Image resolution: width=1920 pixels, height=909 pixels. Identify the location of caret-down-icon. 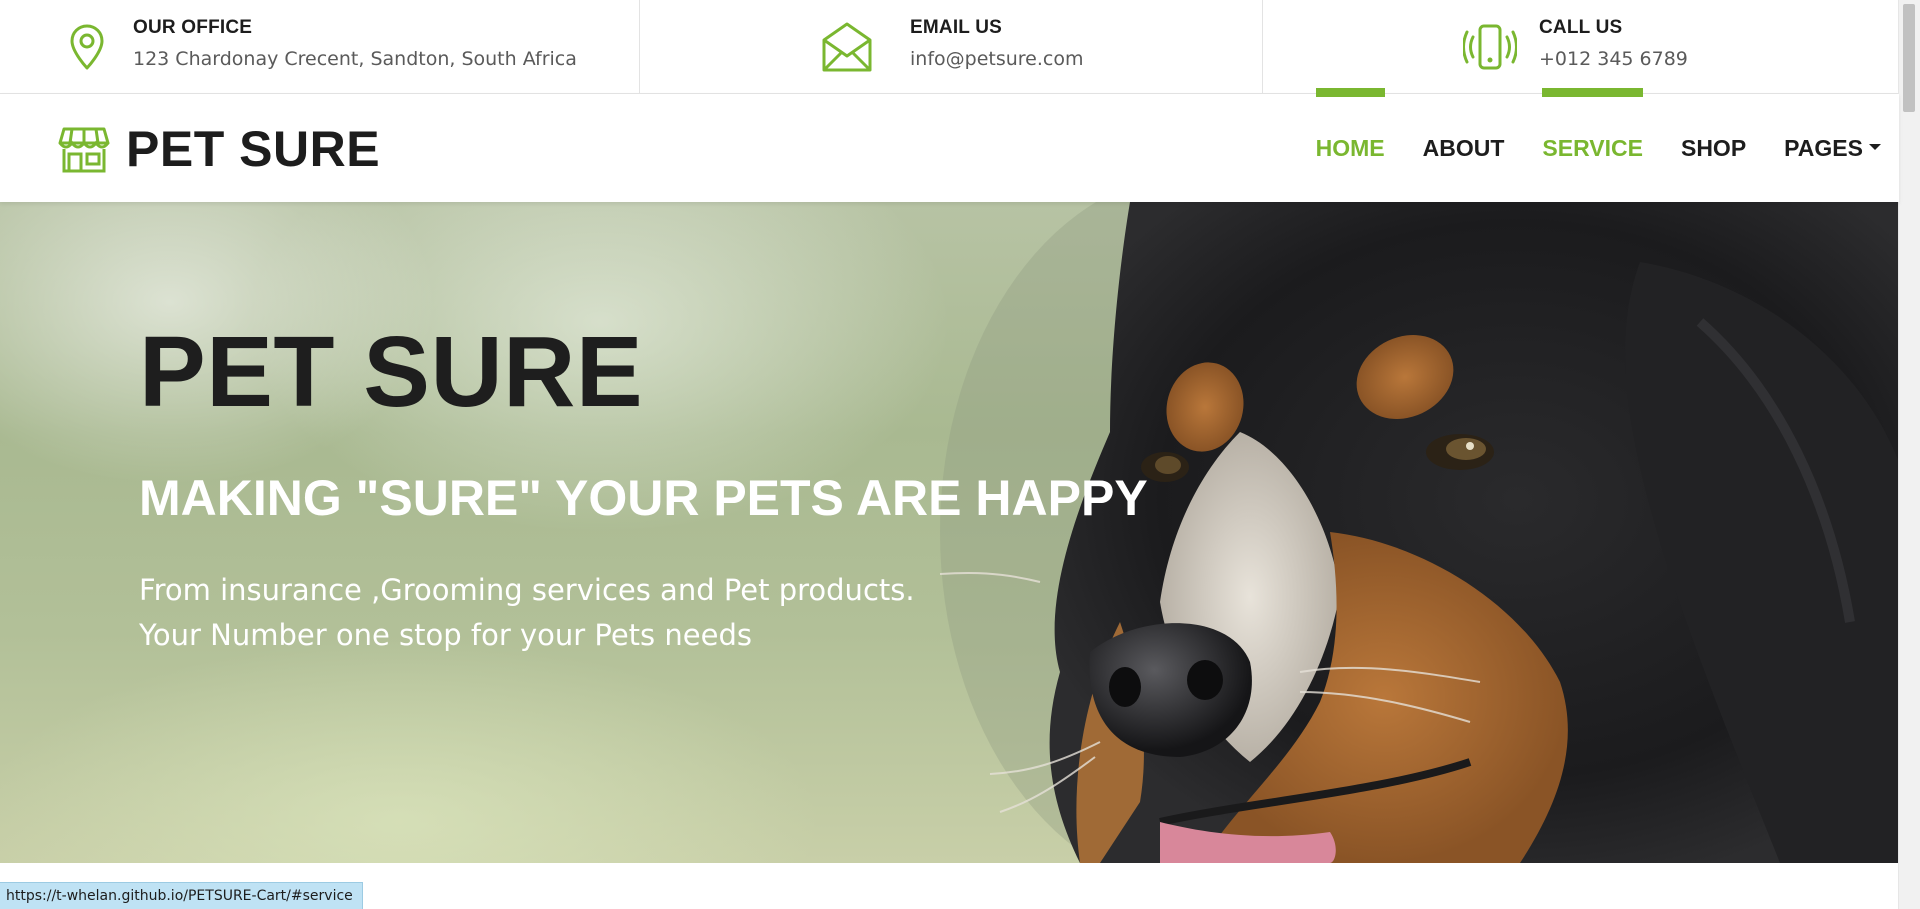
(1875, 147).